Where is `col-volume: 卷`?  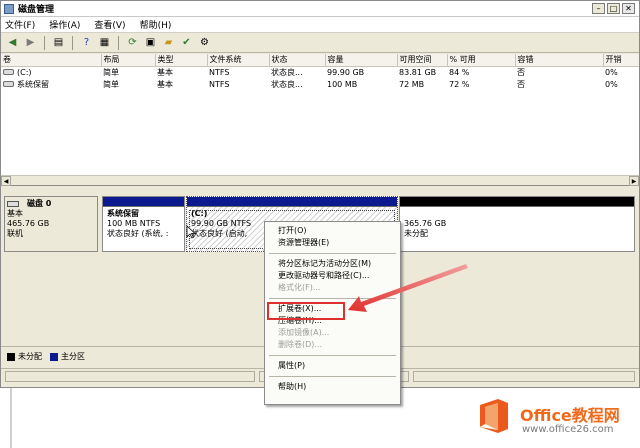
col-volume: 卷 is located at coordinates (51, 60).